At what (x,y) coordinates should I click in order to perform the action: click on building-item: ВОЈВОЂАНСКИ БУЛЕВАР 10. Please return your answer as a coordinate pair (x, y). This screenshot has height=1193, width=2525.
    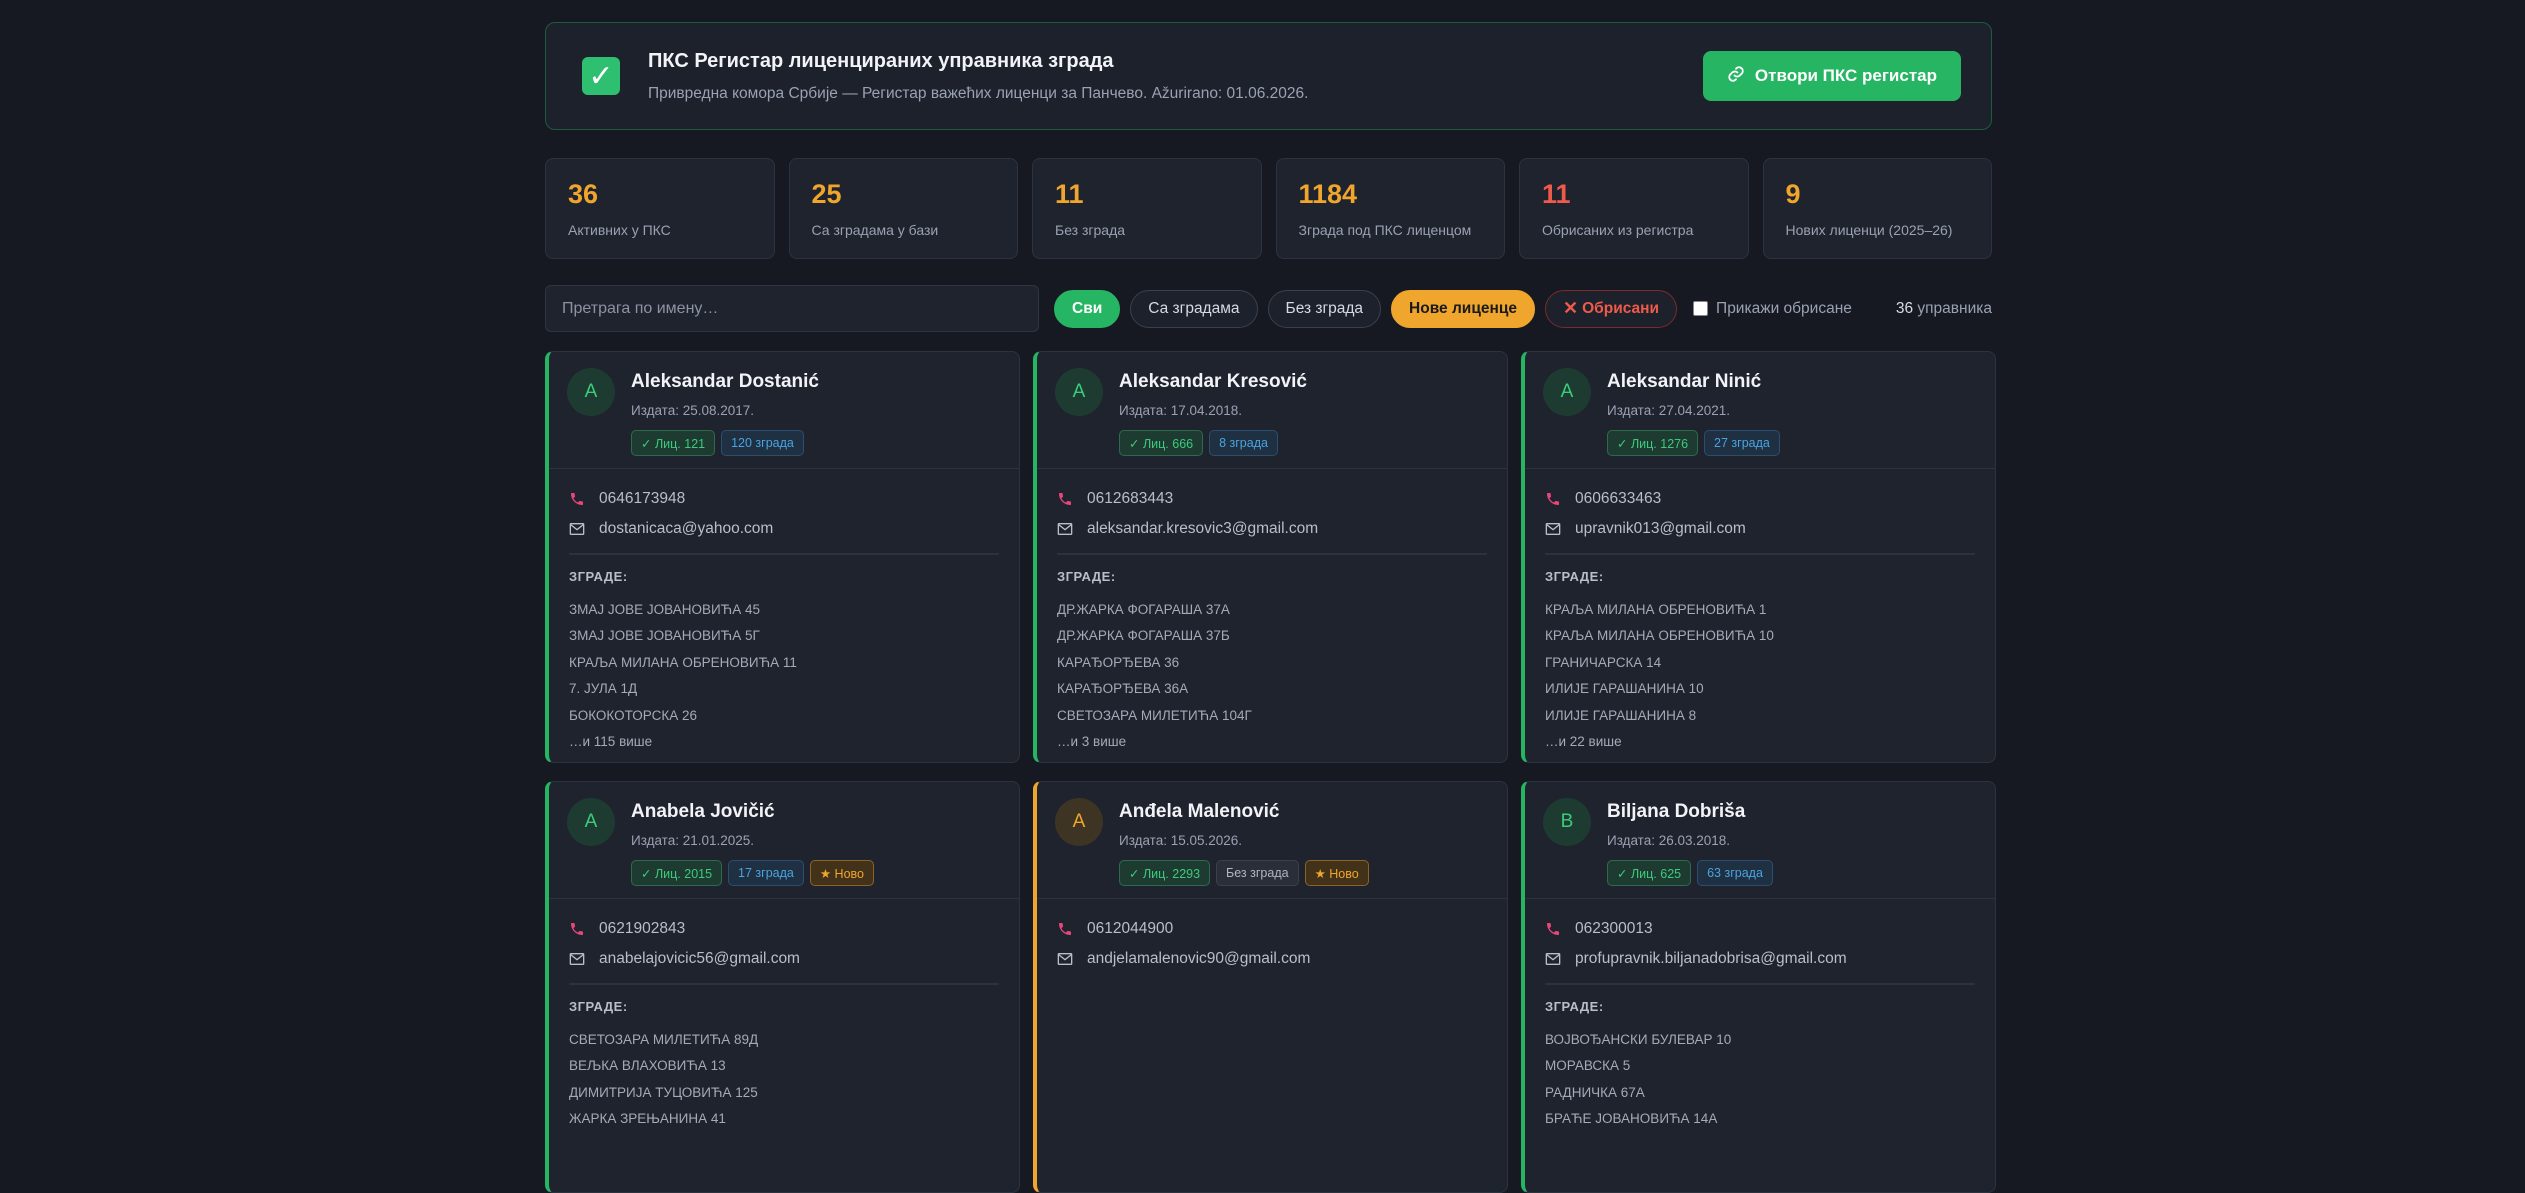
    Looking at the image, I should click on (1638, 1039).